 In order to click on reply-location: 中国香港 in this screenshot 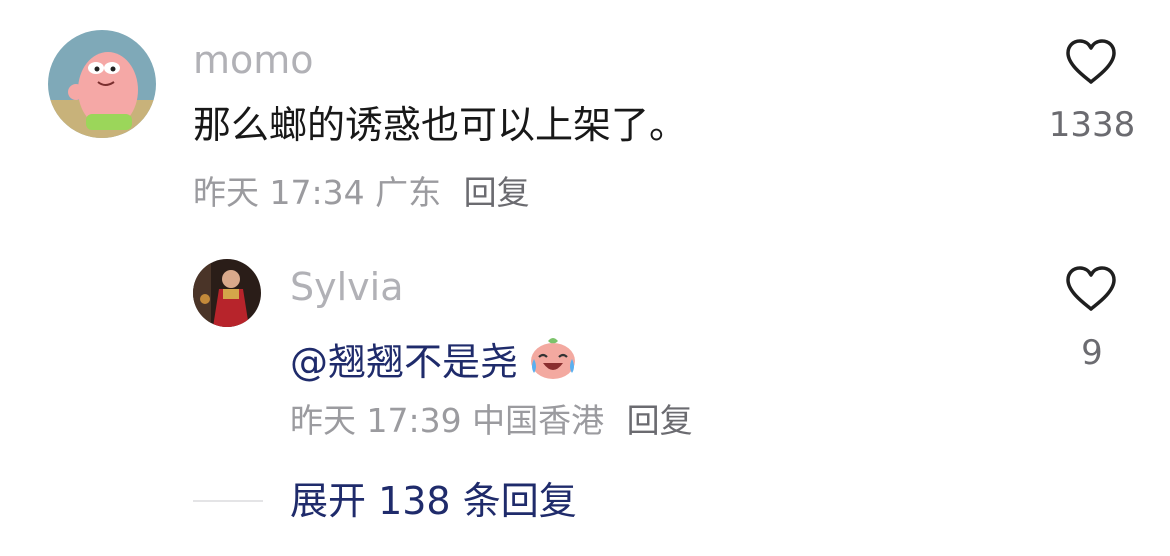, I will do `click(538, 420)`.